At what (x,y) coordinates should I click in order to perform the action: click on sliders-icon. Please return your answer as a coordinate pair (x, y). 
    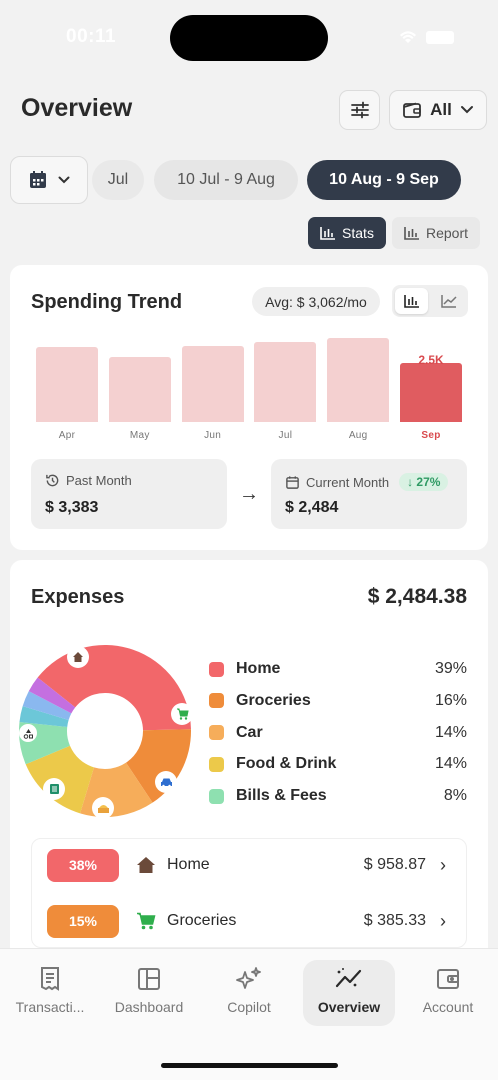
    Looking at the image, I should click on (359, 110).